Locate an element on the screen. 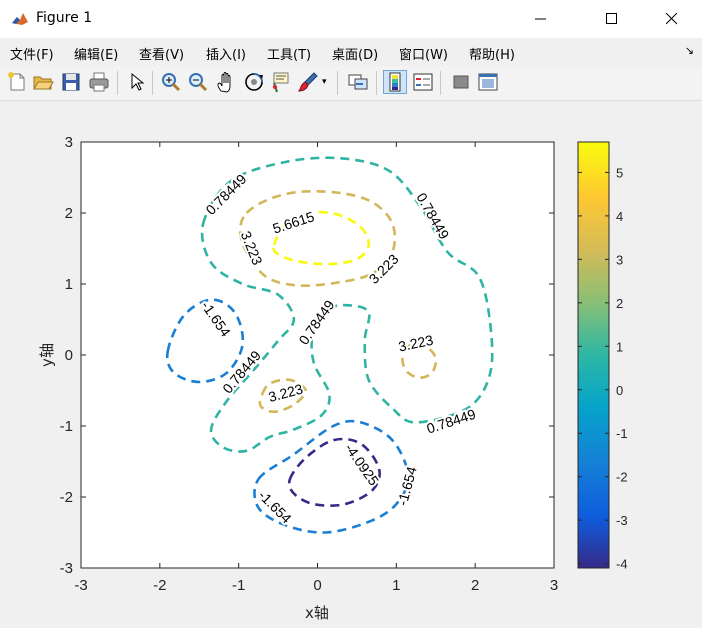 The width and height of the screenshot is (702, 628). x-axis-label: x轴 is located at coordinates (317, 613).